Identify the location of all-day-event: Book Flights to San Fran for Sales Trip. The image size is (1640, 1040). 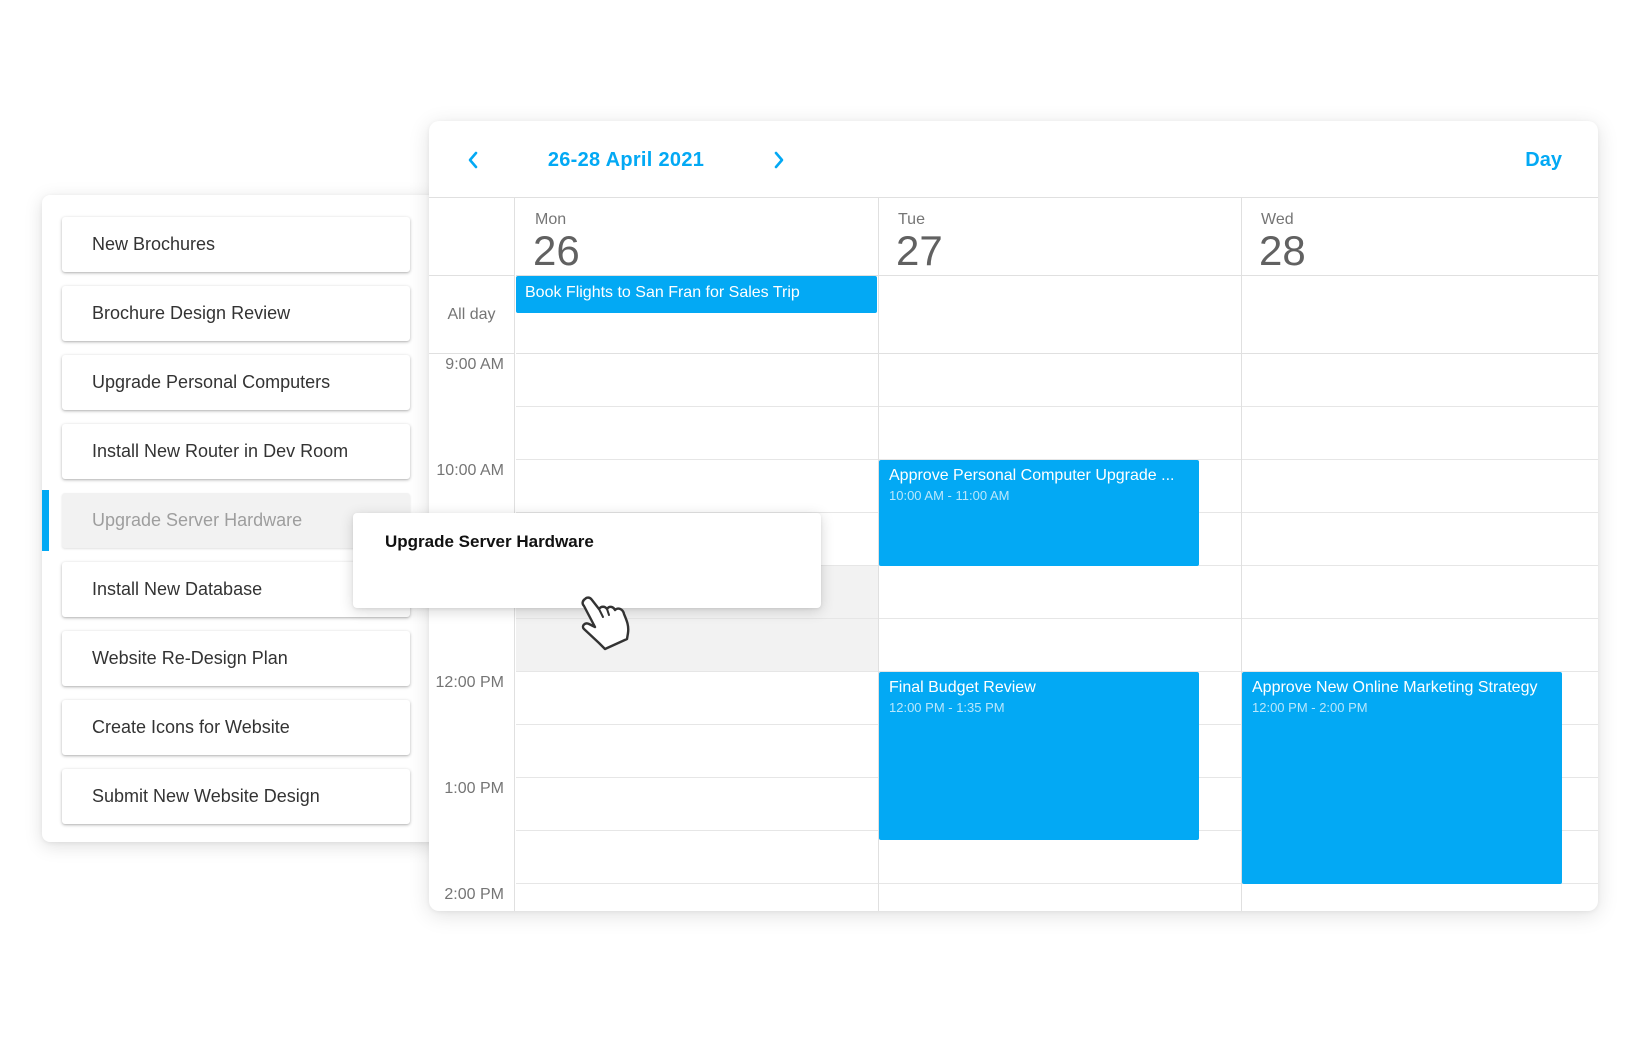
(696, 294).